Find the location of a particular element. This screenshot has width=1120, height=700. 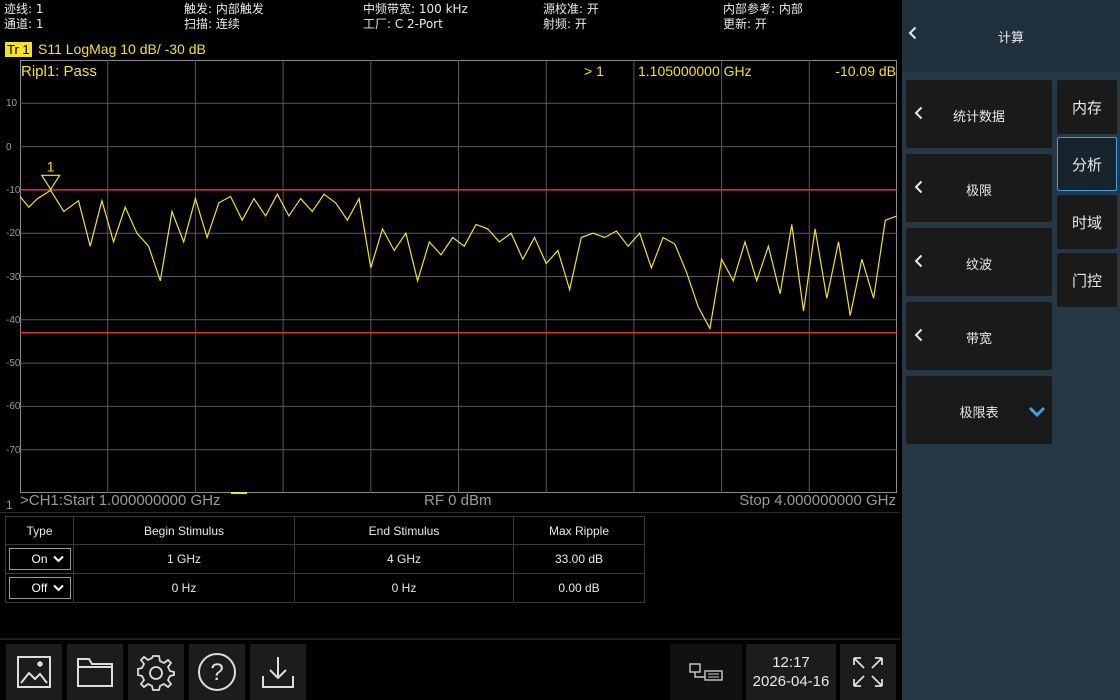

softkey-label: 极限 is located at coordinates (978, 191).